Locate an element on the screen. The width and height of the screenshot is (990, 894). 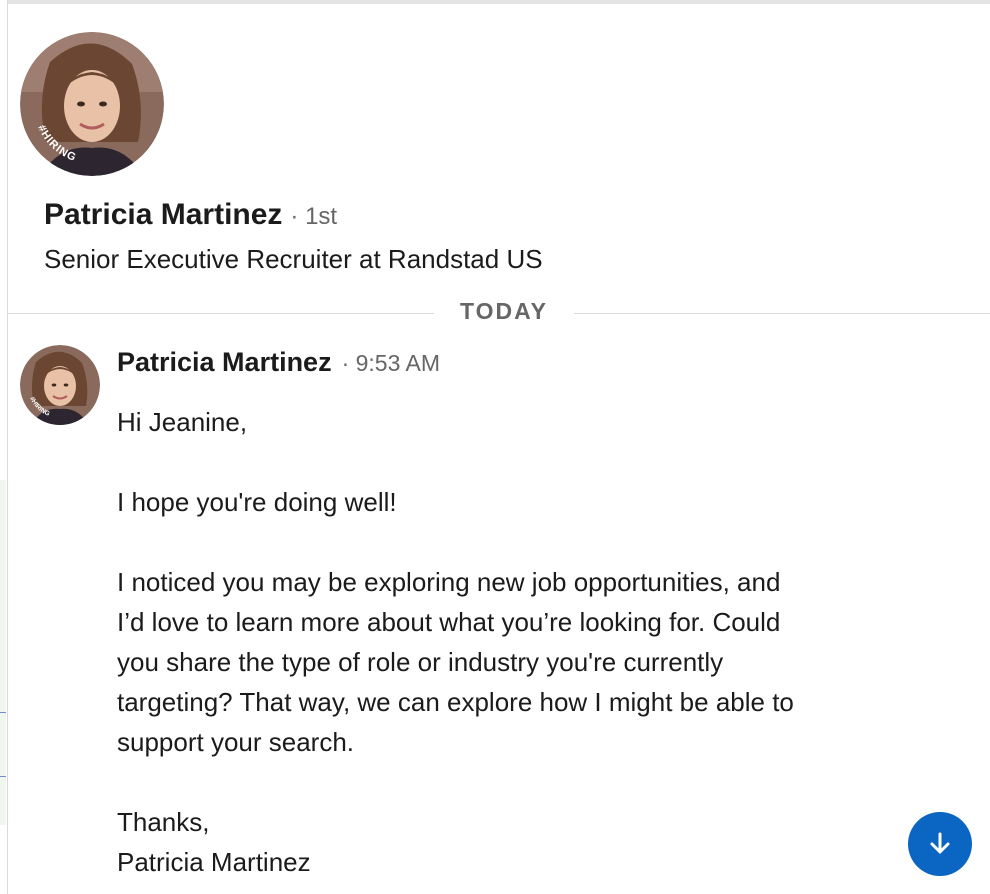
message-closing: Thanks, is located at coordinates (163, 822).